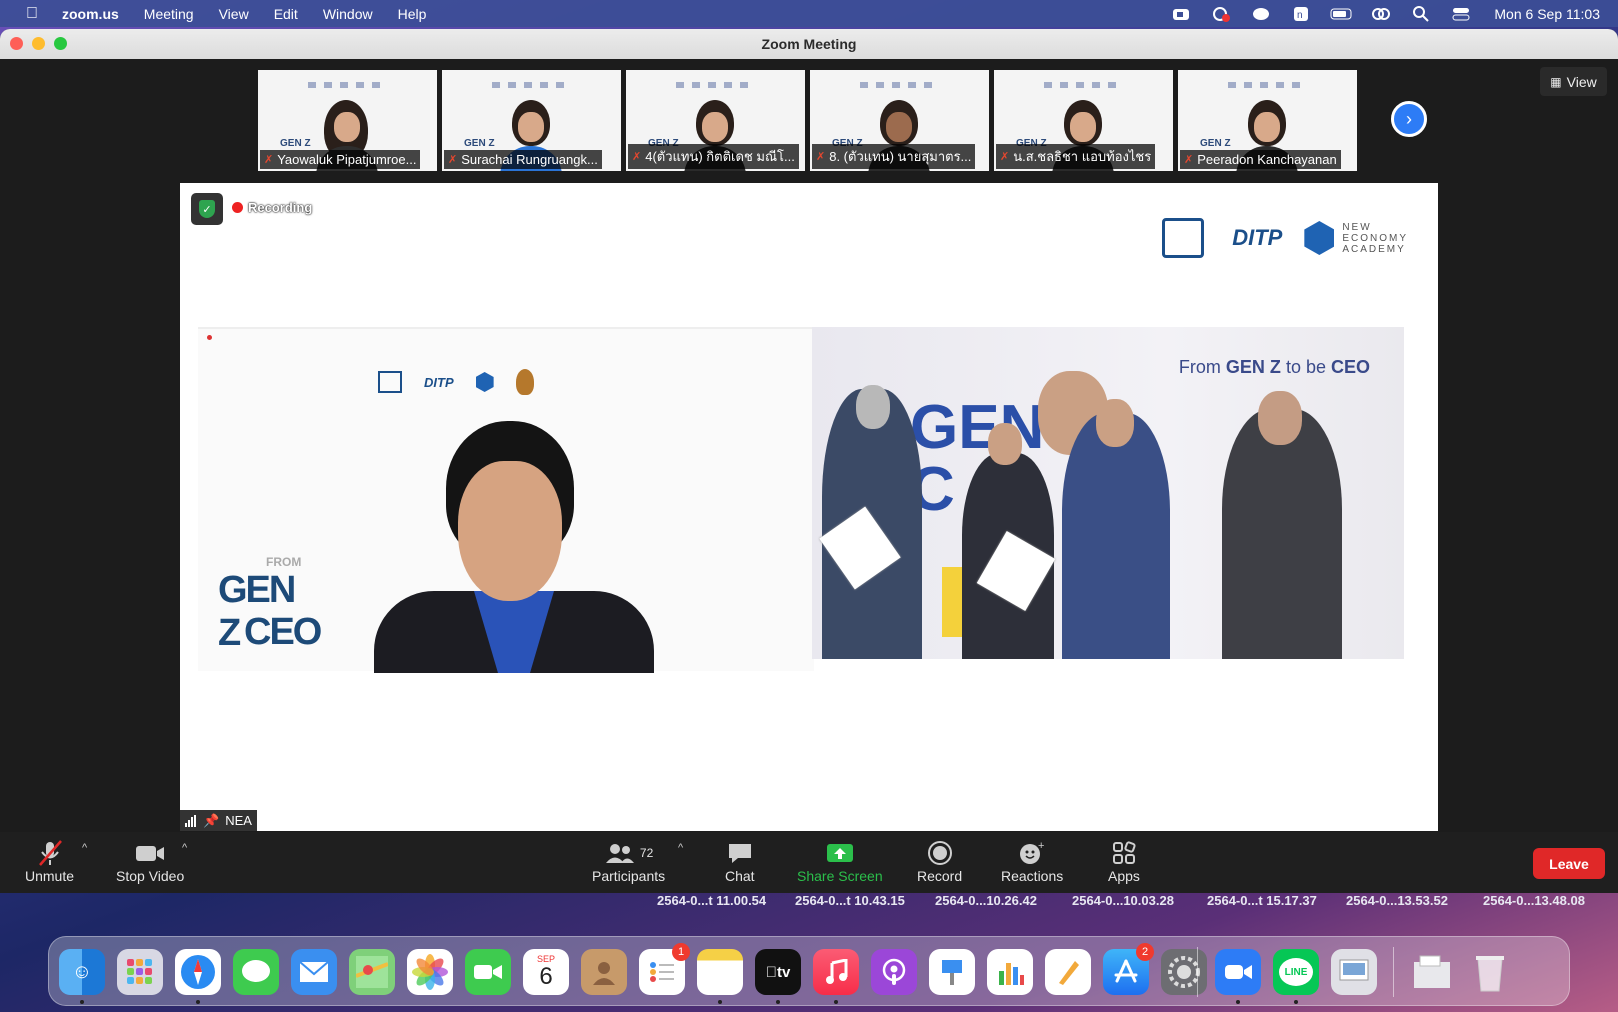 This screenshot has width=1618, height=1012. What do you see at coordinates (664, 969) in the screenshot?
I see `reminders-icon: 1` at bounding box center [664, 969].